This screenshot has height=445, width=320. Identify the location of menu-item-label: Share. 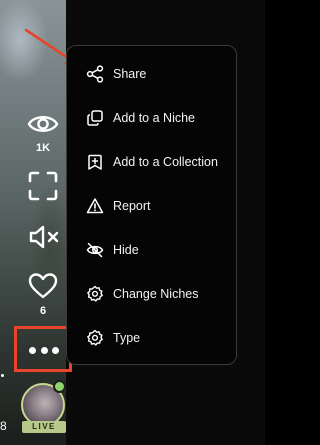
(130, 74).